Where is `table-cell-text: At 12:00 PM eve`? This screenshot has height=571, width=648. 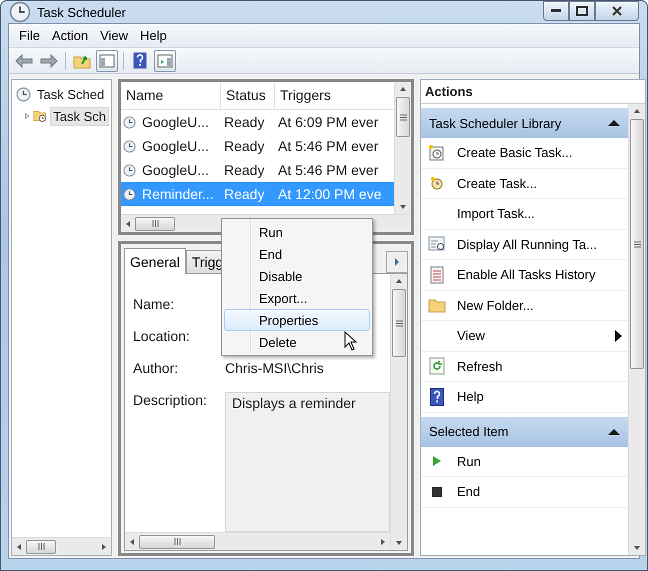
table-cell-text: At 12:00 PM eve is located at coordinates (330, 194).